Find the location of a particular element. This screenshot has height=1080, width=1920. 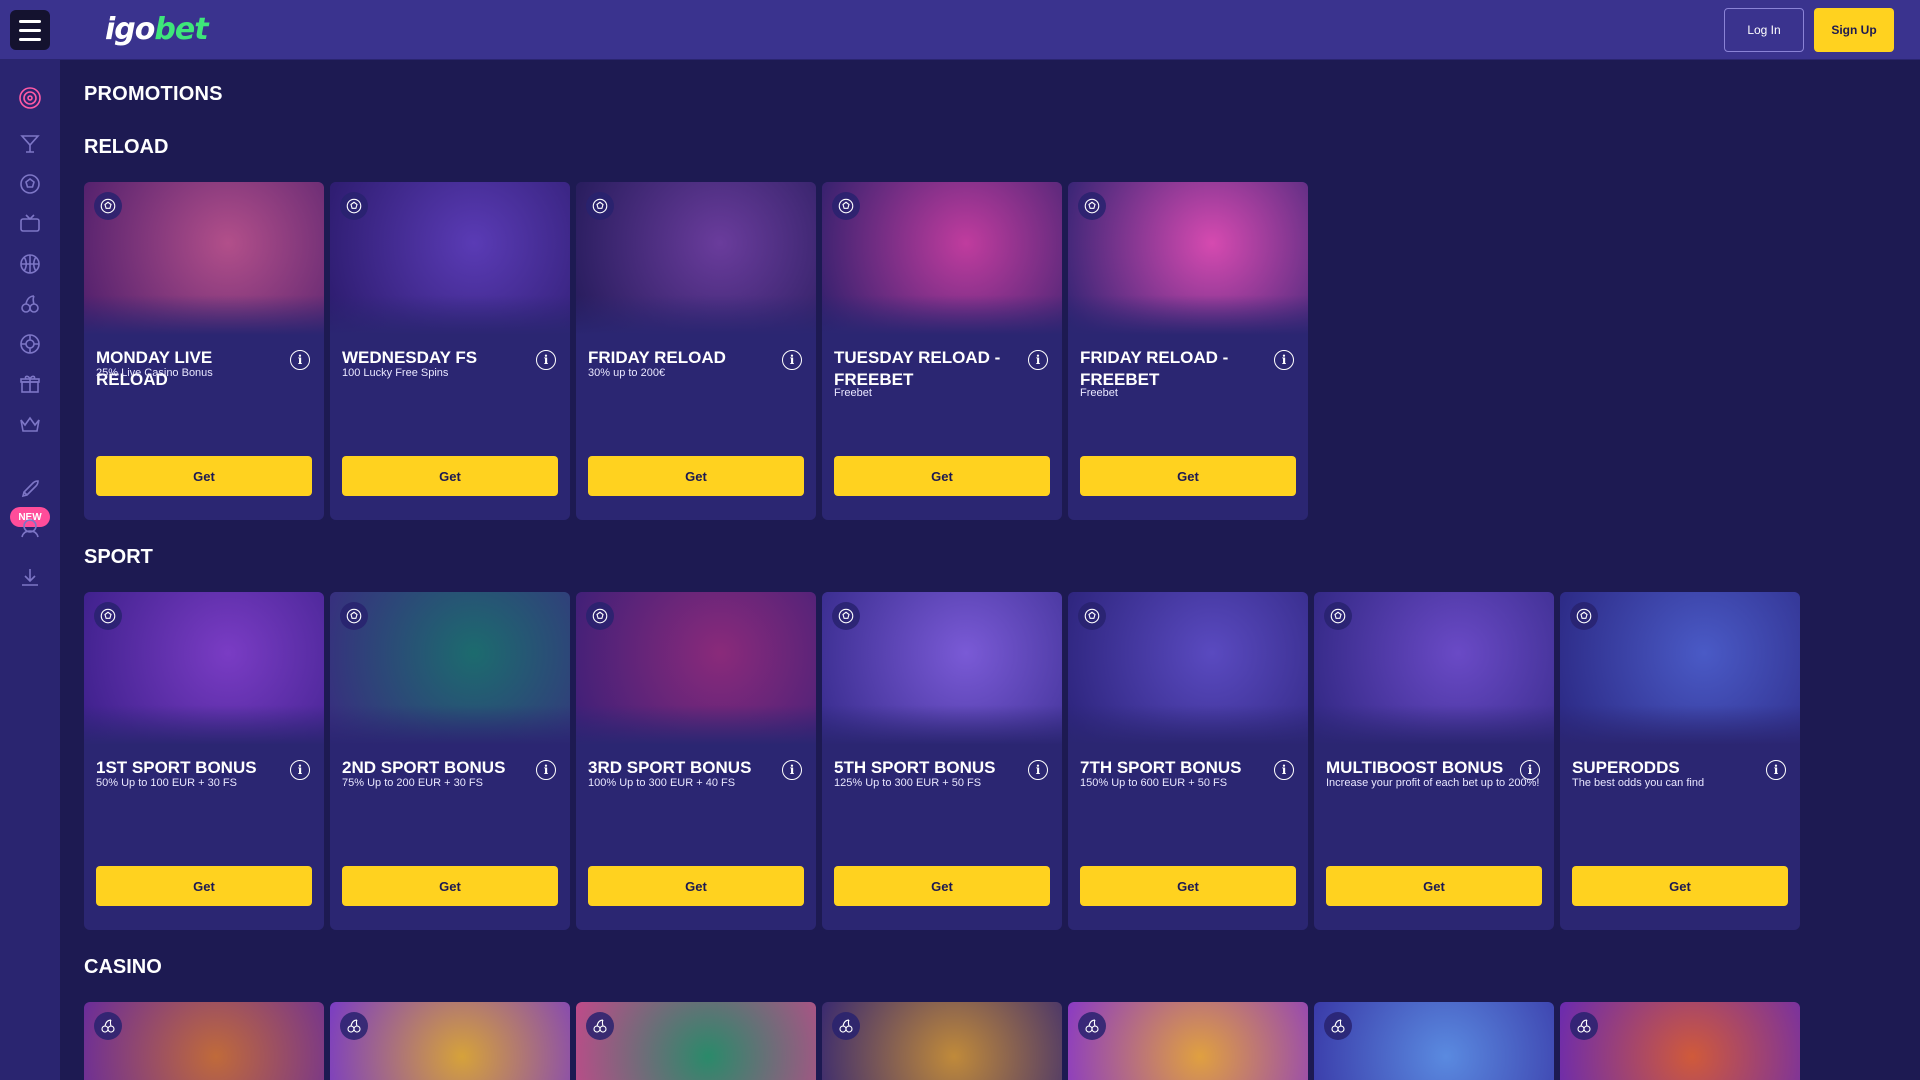

section-title-sport: SPORT is located at coordinates (118, 557).